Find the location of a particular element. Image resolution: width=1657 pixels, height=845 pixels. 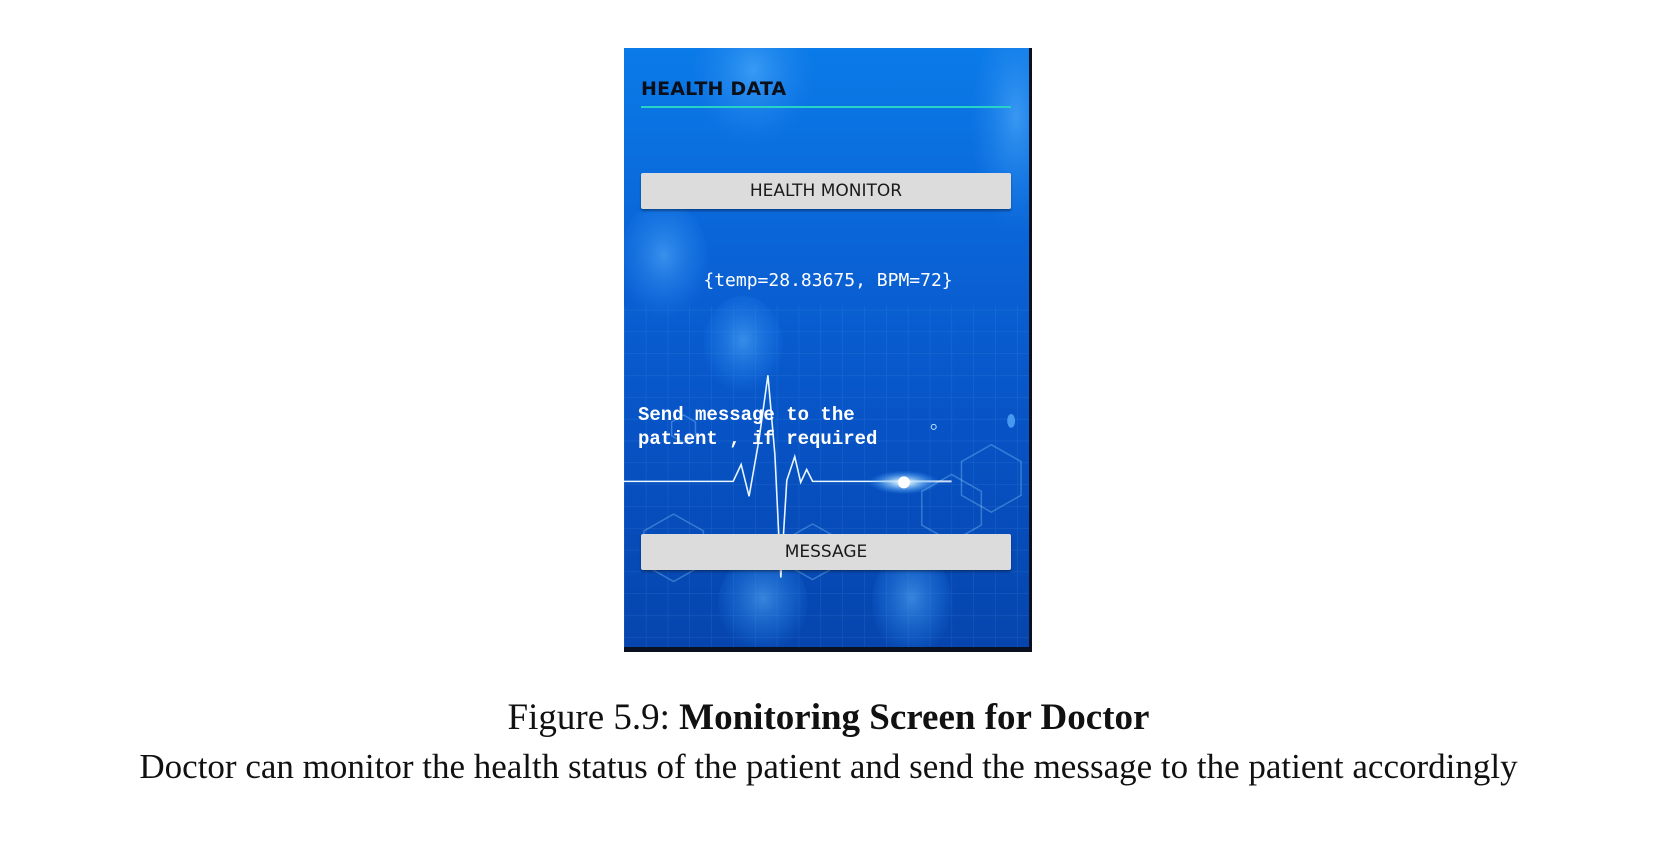

figure-caption-heading: Figure 5.9: Monitoring Screen for Doctor is located at coordinates (828, 717).